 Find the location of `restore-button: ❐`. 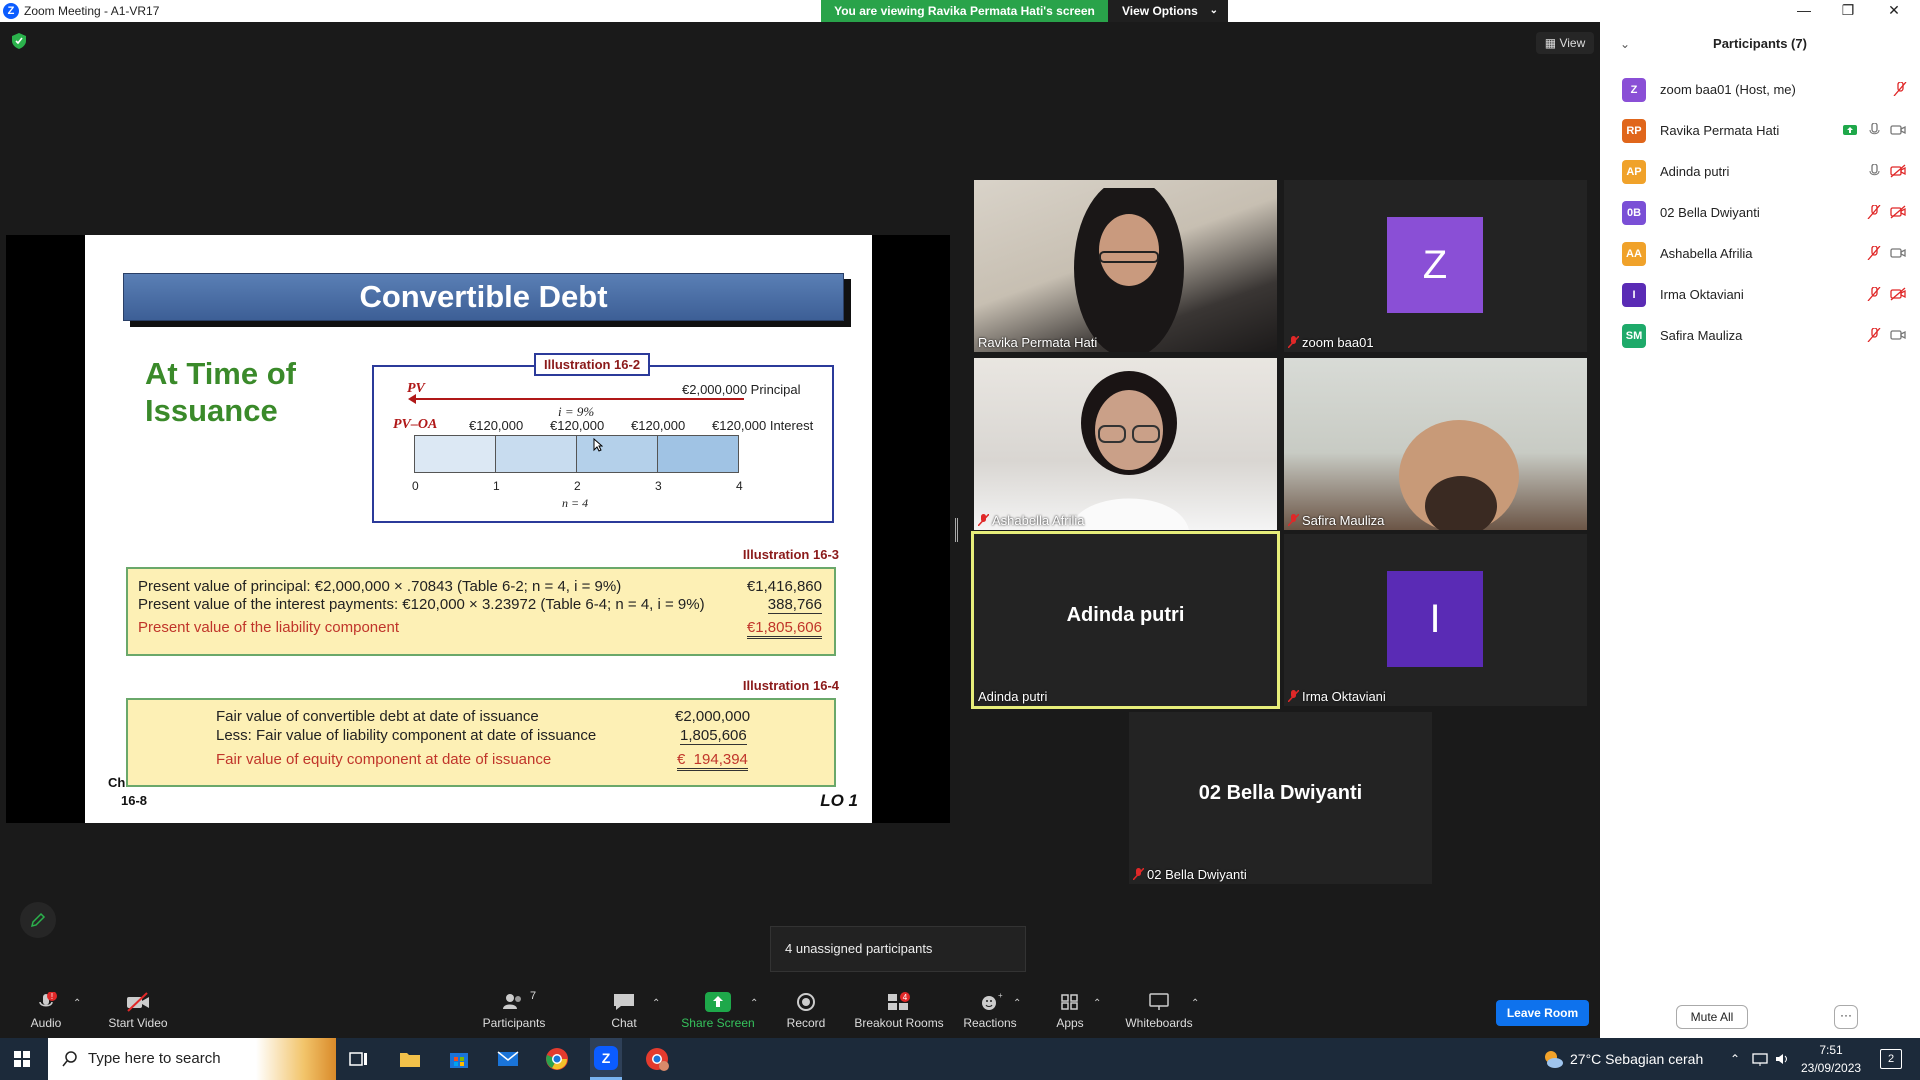

restore-button: ❐ is located at coordinates (1848, 11).